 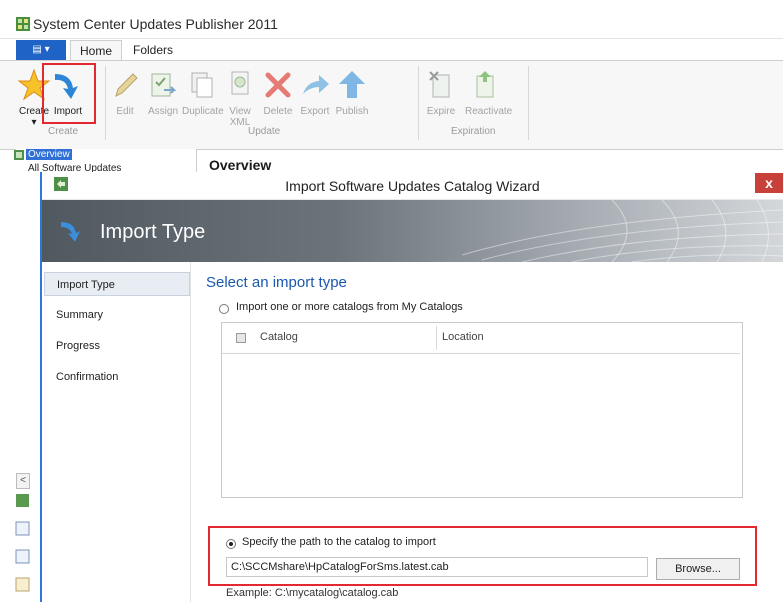 I want to click on file-menu-button: ▤ ▾, so click(x=41, y=50).